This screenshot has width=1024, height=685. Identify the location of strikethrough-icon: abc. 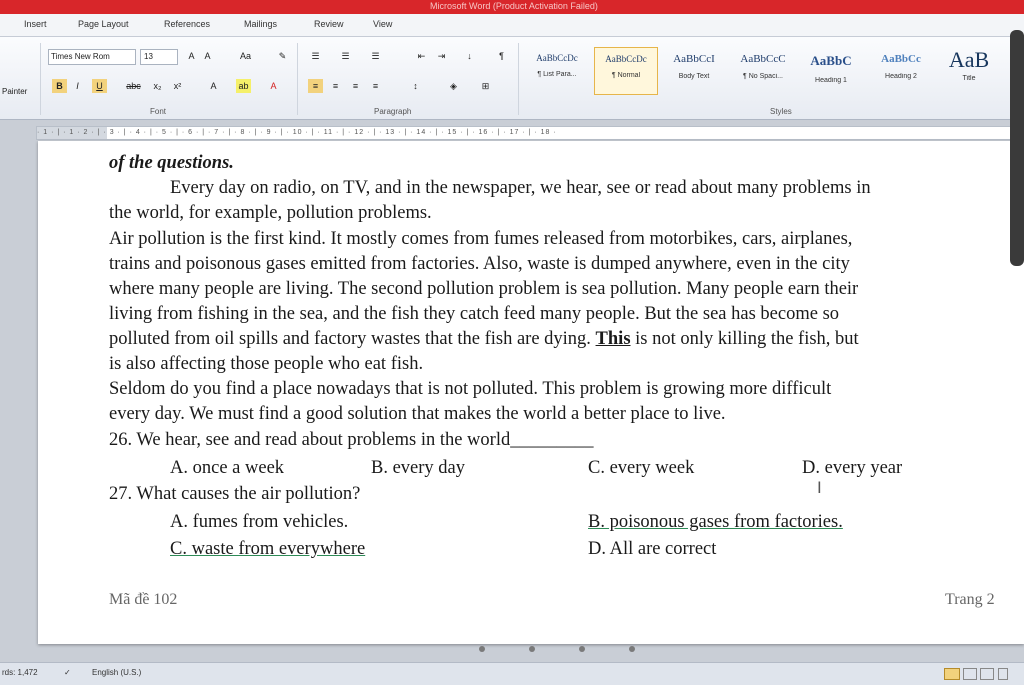
(133, 86).